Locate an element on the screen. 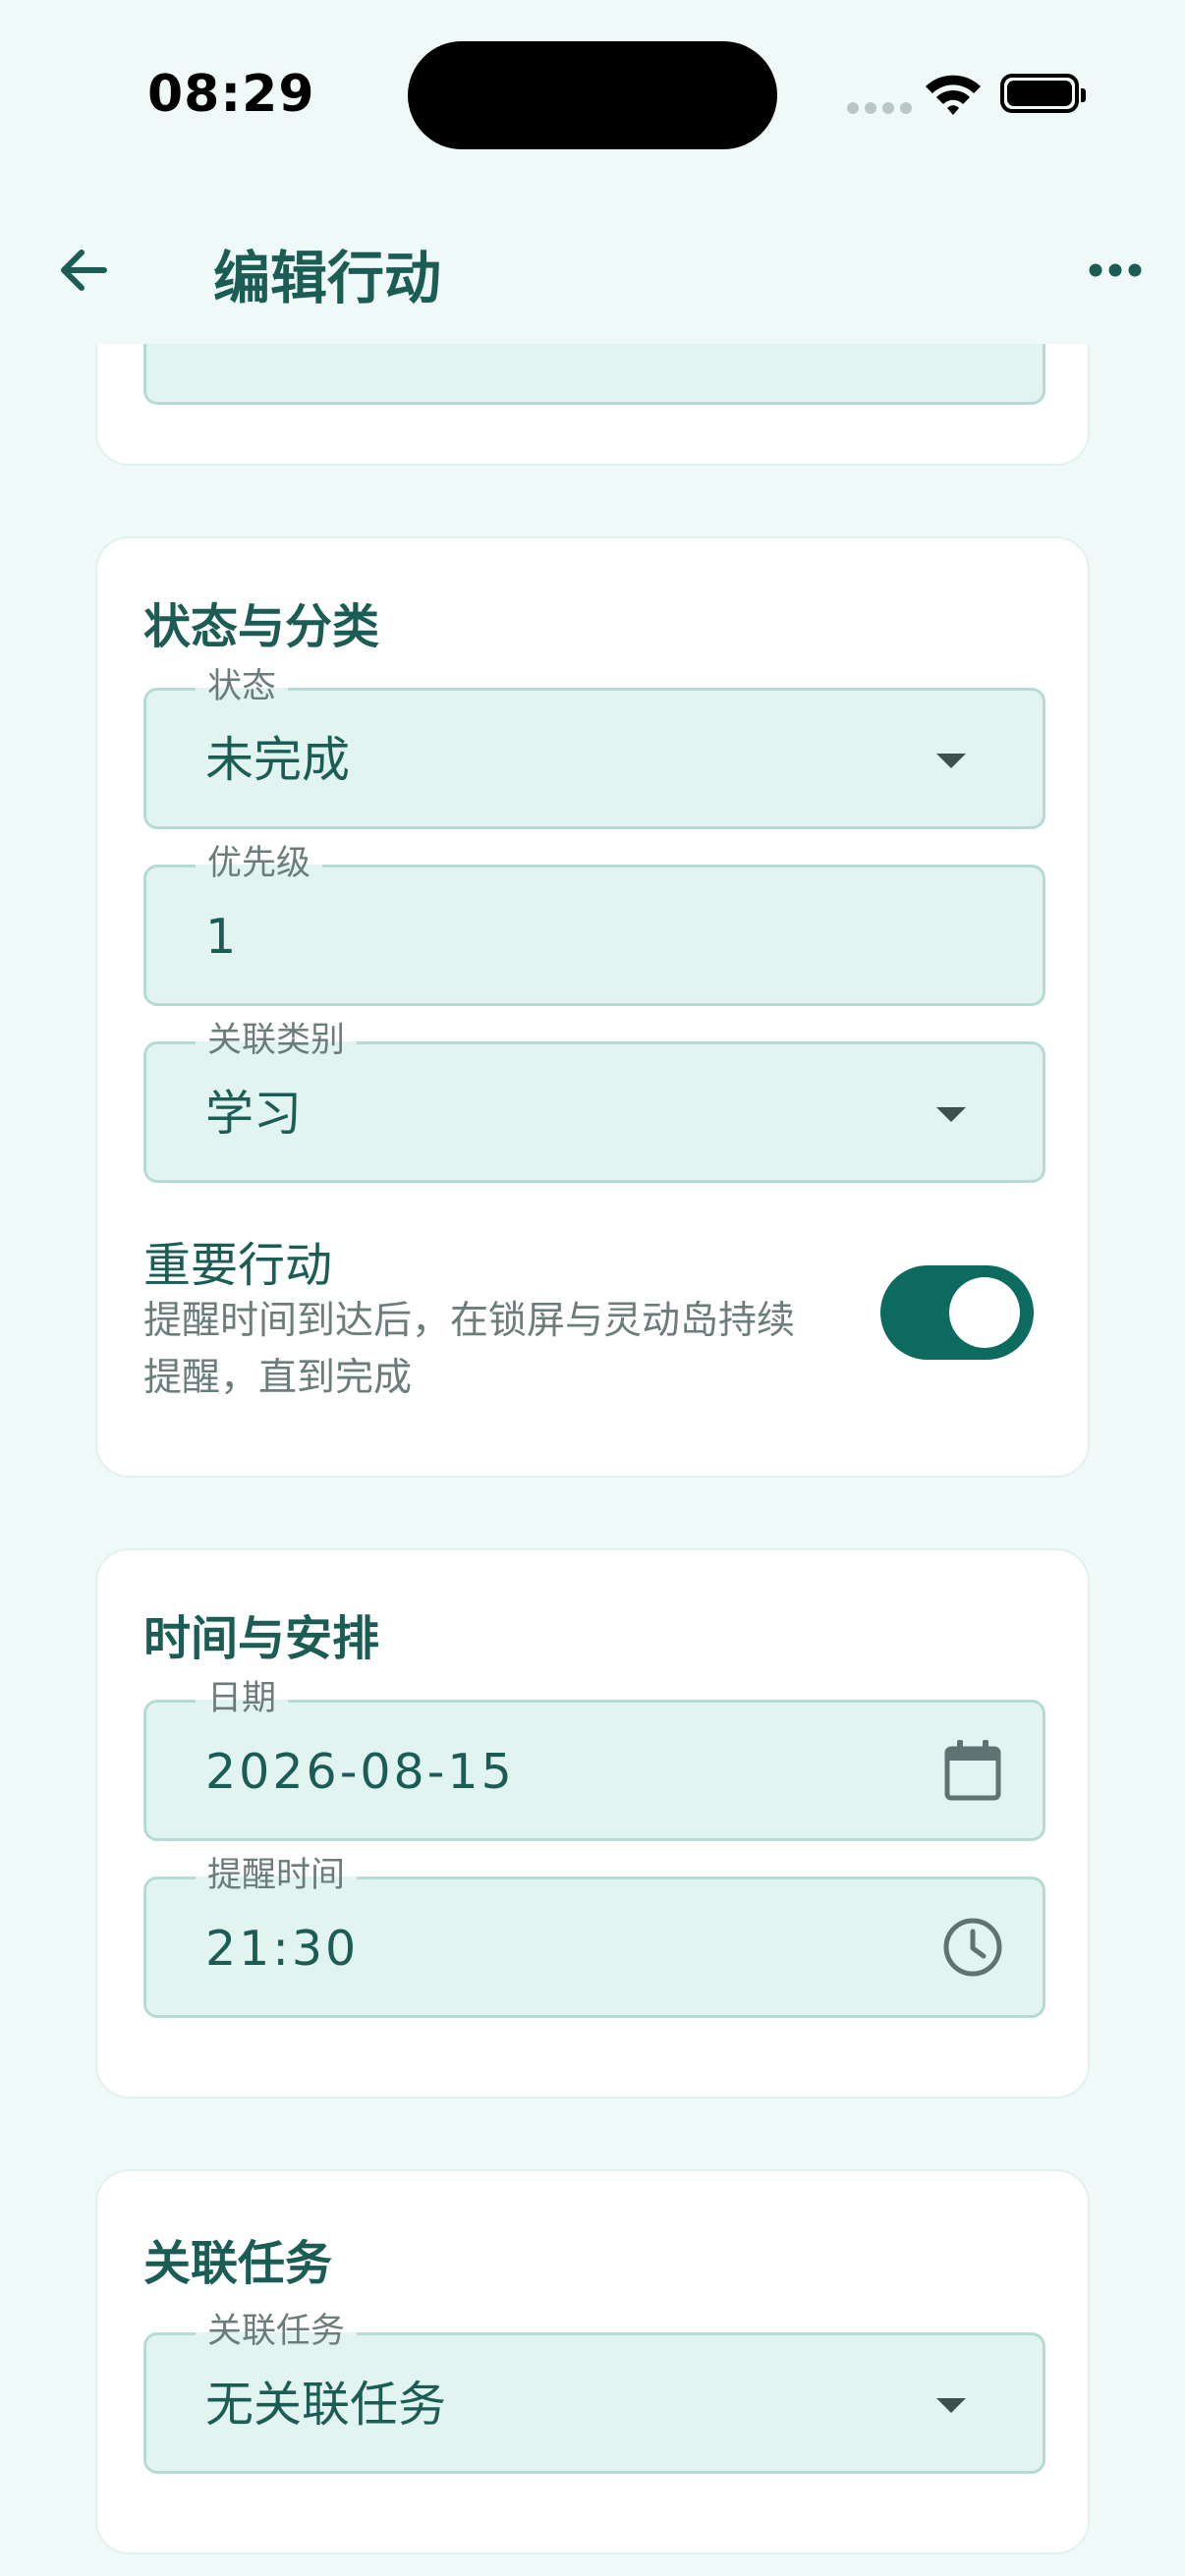 Image resolution: width=1185 pixels, height=2576 pixels. toggle-knob is located at coordinates (985, 1312).